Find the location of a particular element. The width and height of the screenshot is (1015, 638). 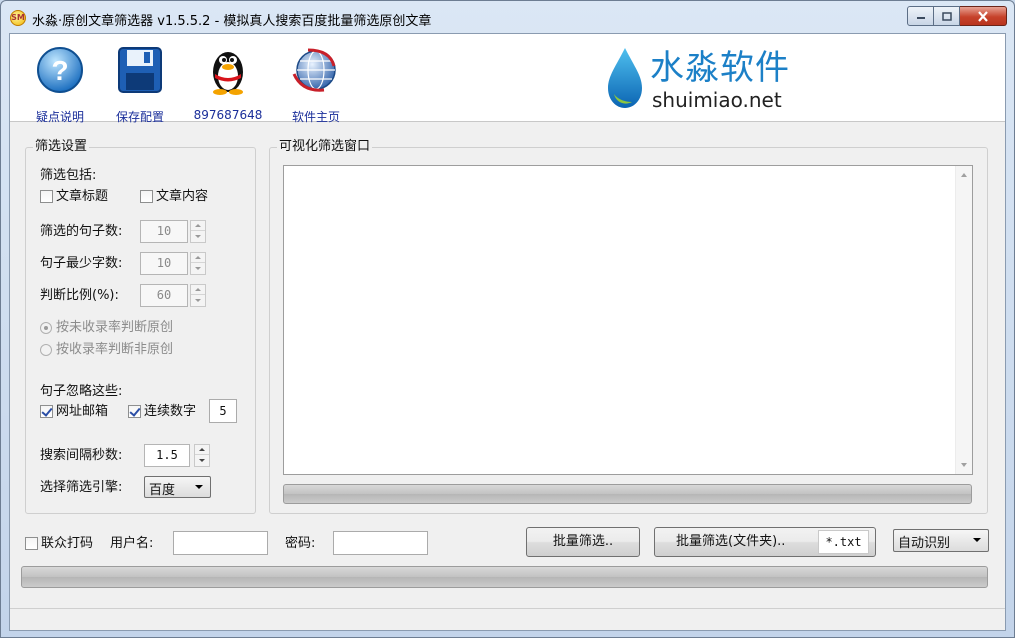

scroll-up-icon is located at coordinates (964, 175).